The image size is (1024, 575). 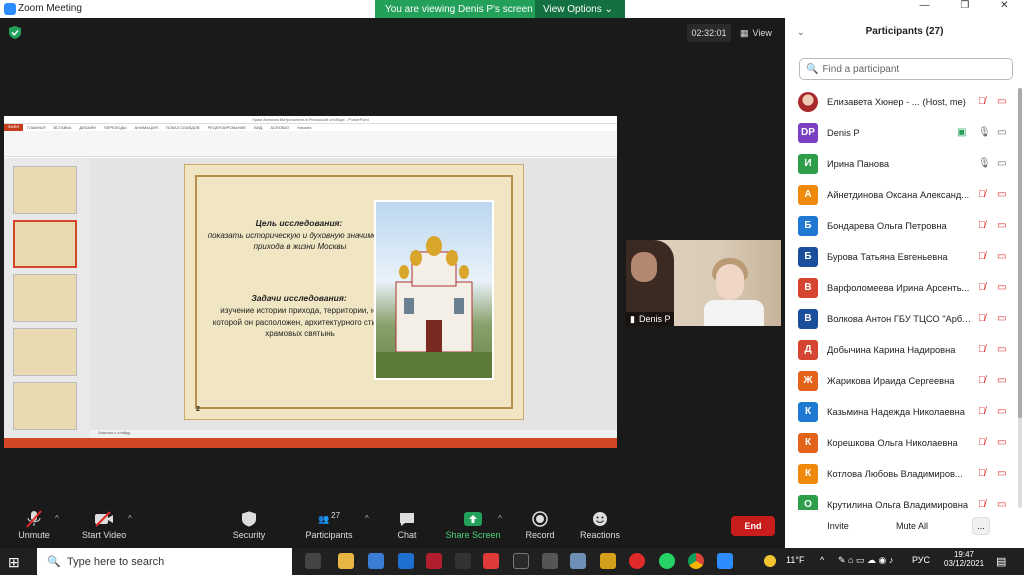 I want to click on participant-row: В Волкова Антон ГБУ ТЦСО "Арбат" 🎙̸ ▭, so click(x=904, y=318).